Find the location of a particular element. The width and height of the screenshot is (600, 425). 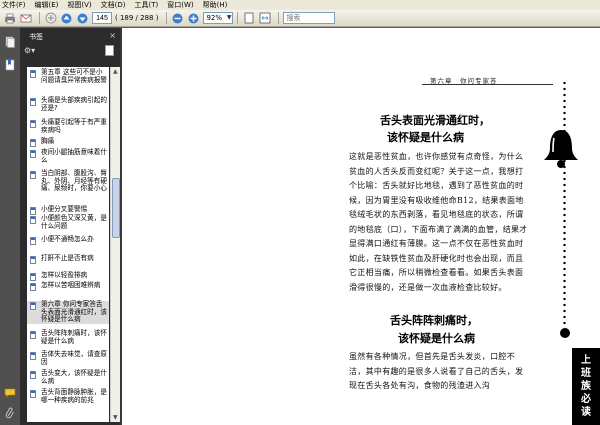

bookmark-item: 第六章 你问专家答舌头表面光滑通红时，该怀疑是什么病 is located at coordinates (68, 312).